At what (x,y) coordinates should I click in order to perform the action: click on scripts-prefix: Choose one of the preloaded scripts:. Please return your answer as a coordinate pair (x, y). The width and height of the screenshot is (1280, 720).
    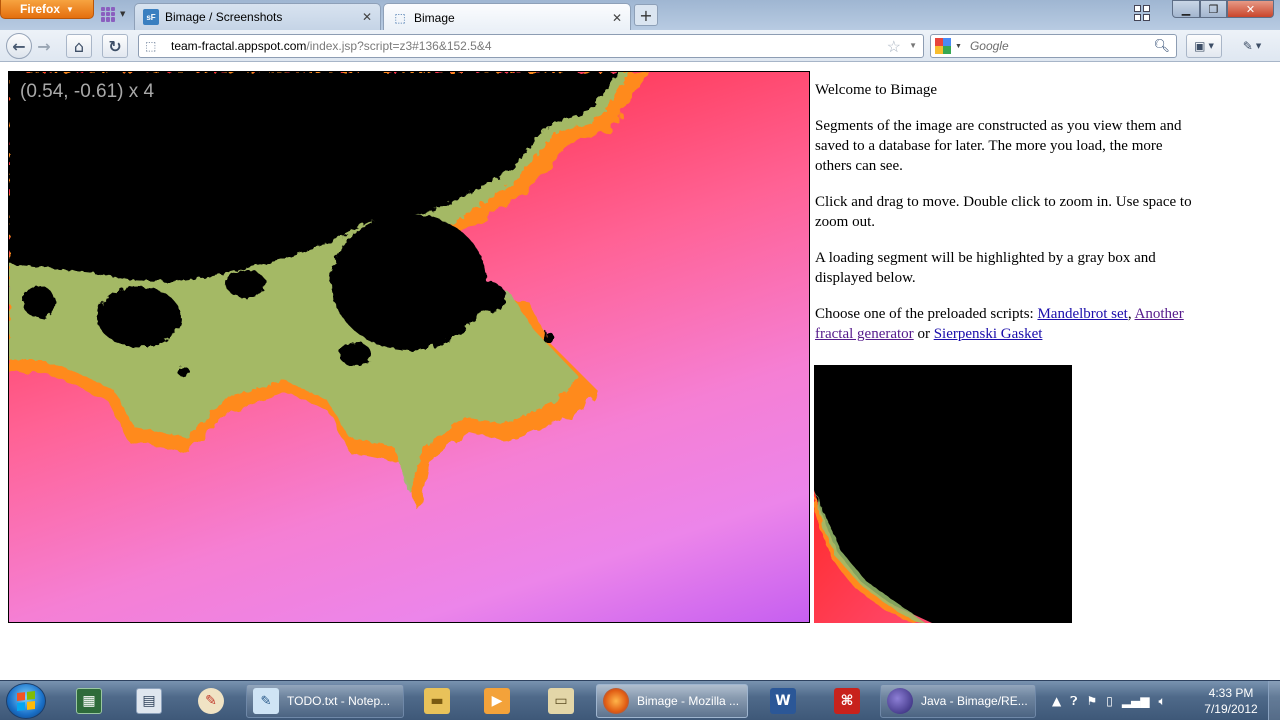
    Looking at the image, I should click on (926, 314).